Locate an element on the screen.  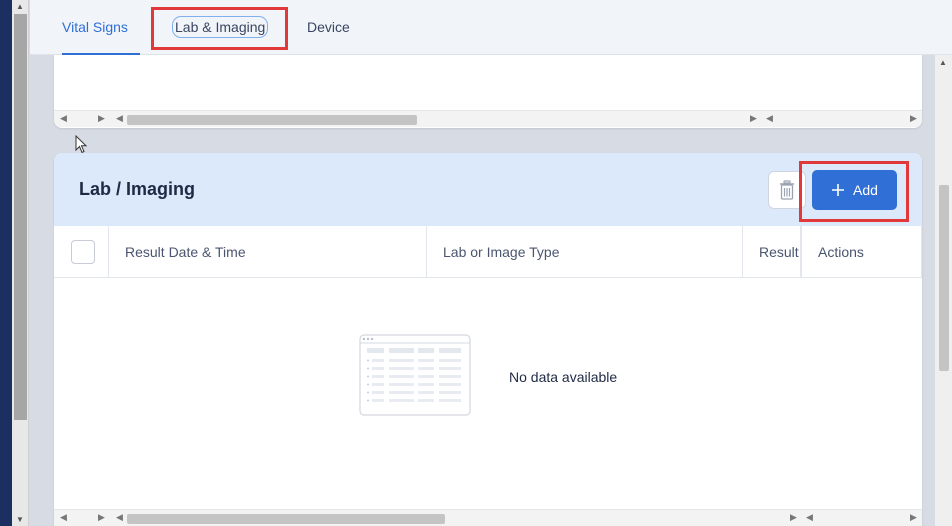
tab-vital-signs: Vital Signs is located at coordinates (101, 27).